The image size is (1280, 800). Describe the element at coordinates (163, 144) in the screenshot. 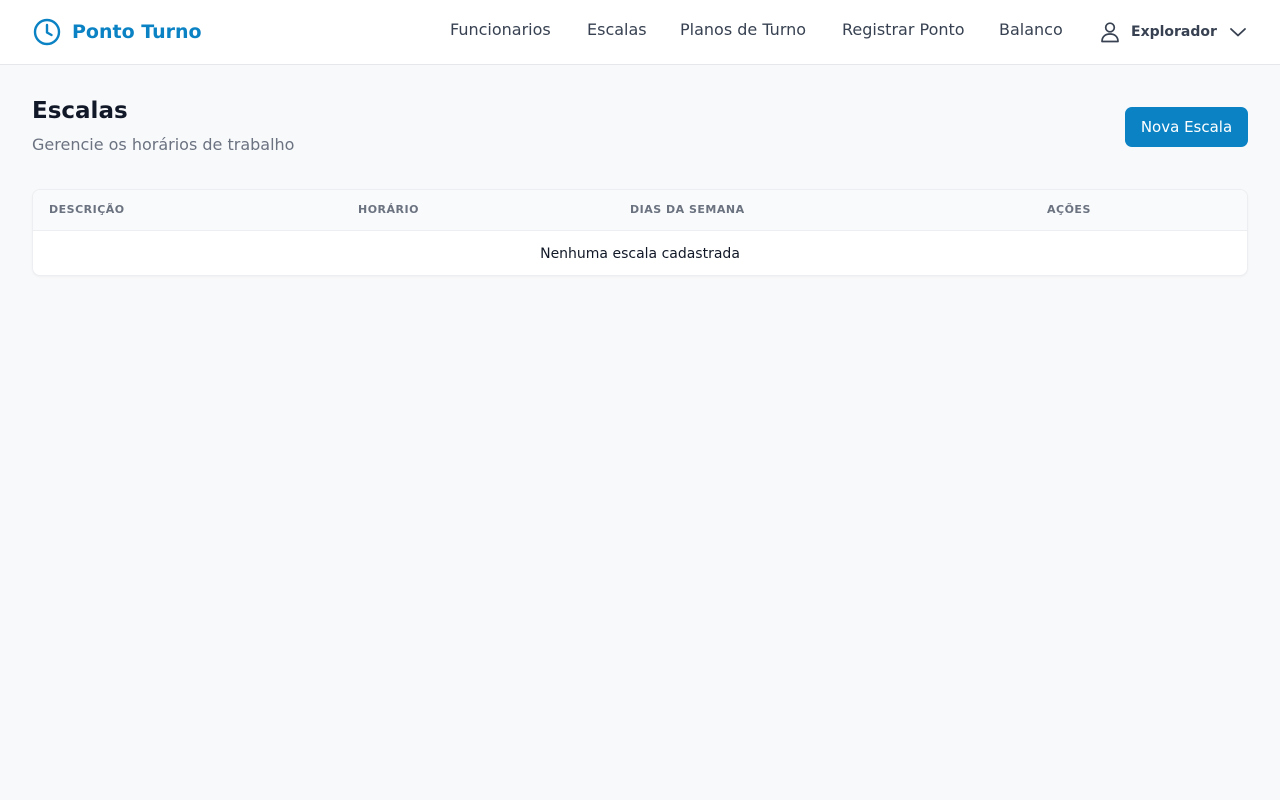

I see `page-subtitle: Gerencie os horários de trabalho` at that location.